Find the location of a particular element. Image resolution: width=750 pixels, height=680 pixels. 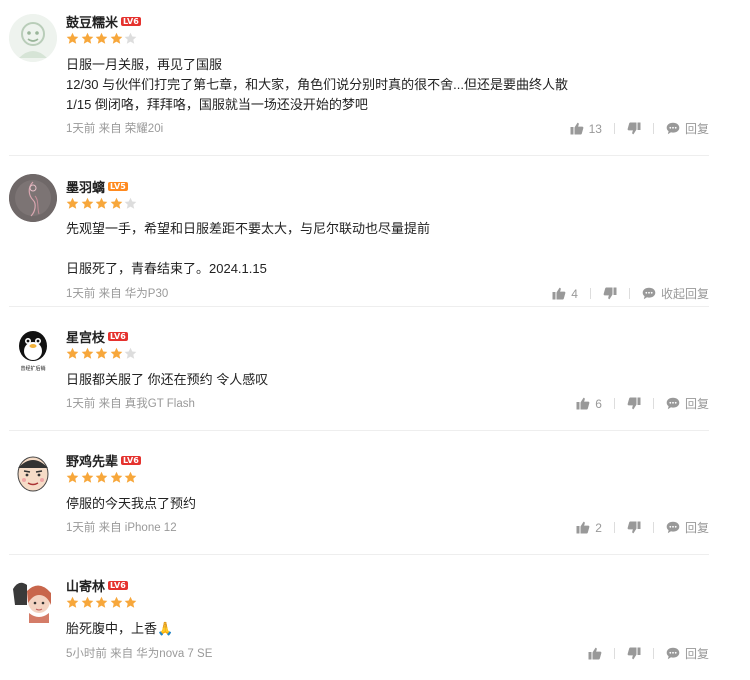

comment-line: 停服的今天我点了预约 is located at coordinates (131, 503).